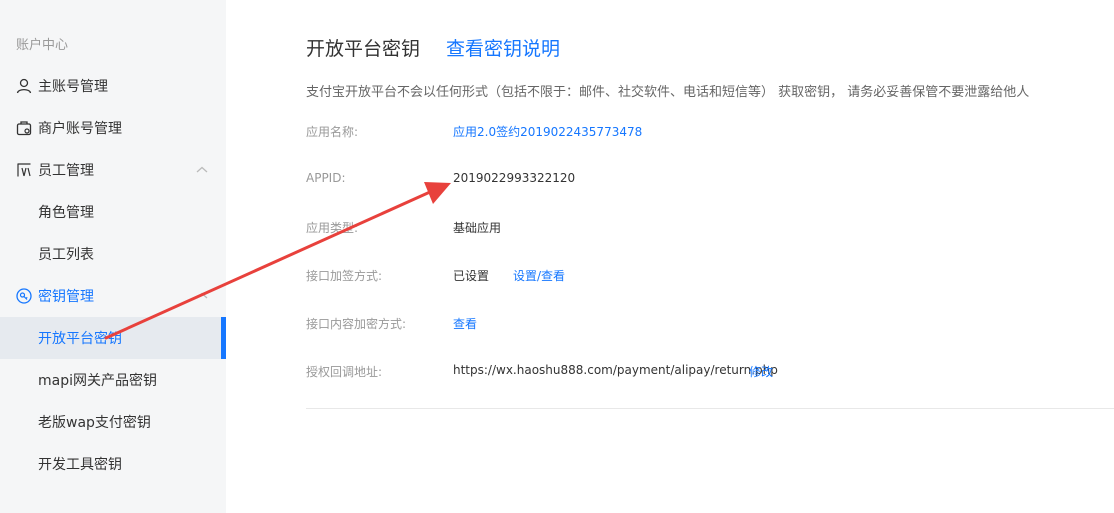 This screenshot has width=1114, height=513. What do you see at coordinates (514, 178) in the screenshot?
I see `appid-value: 2019022993322120` at bounding box center [514, 178].